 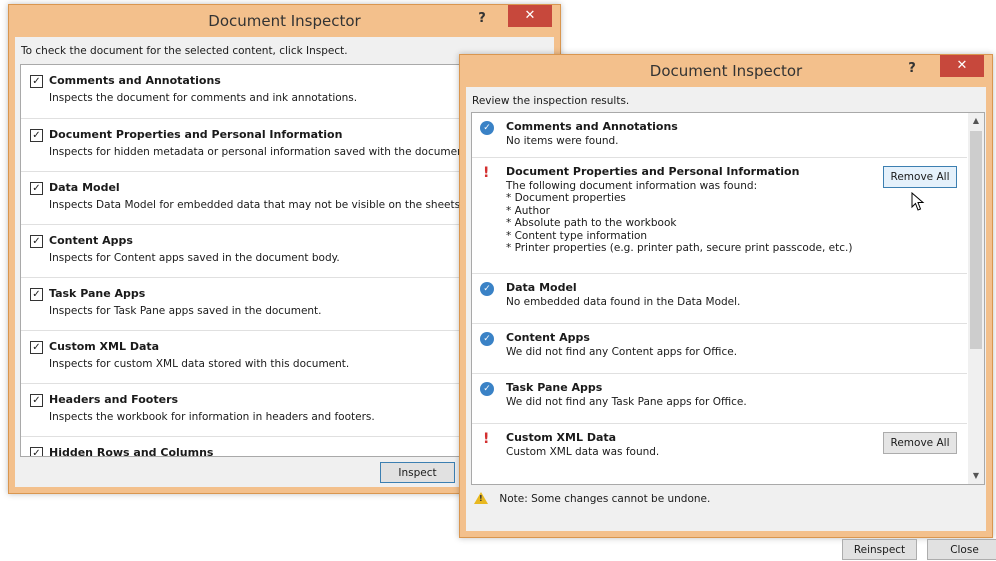 I want to click on option-title: Content Apps, so click(x=91, y=240).